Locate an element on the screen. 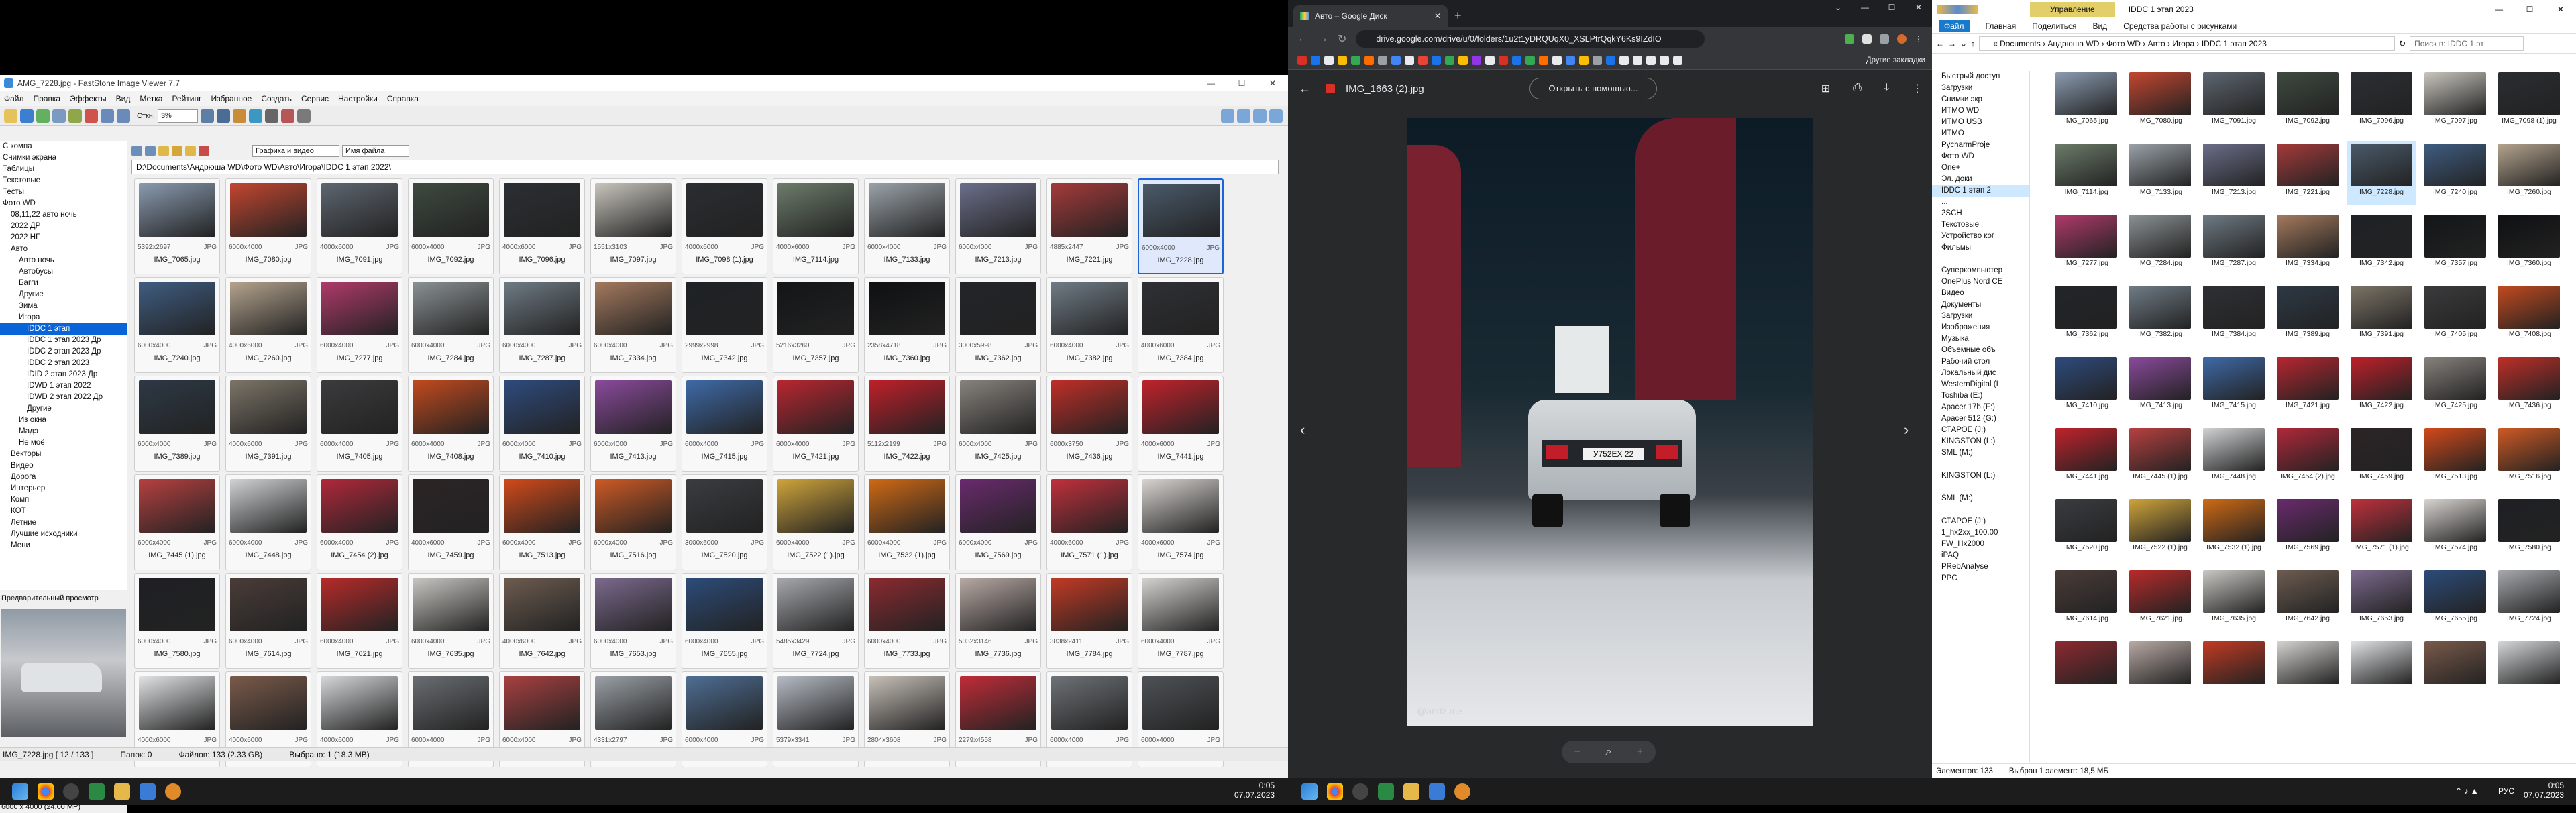  menu-item: Справка is located at coordinates (403, 99).